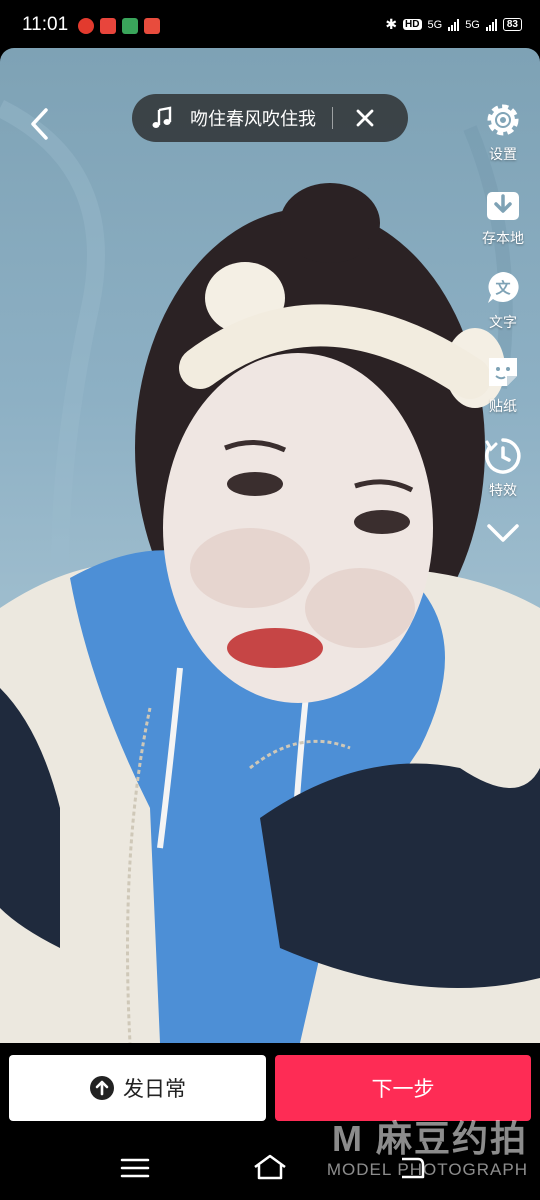 The image size is (540, 1200). Describe the element at coordinates (412, 24) in the screenshot. I see `hd-badge: HD` at that location.